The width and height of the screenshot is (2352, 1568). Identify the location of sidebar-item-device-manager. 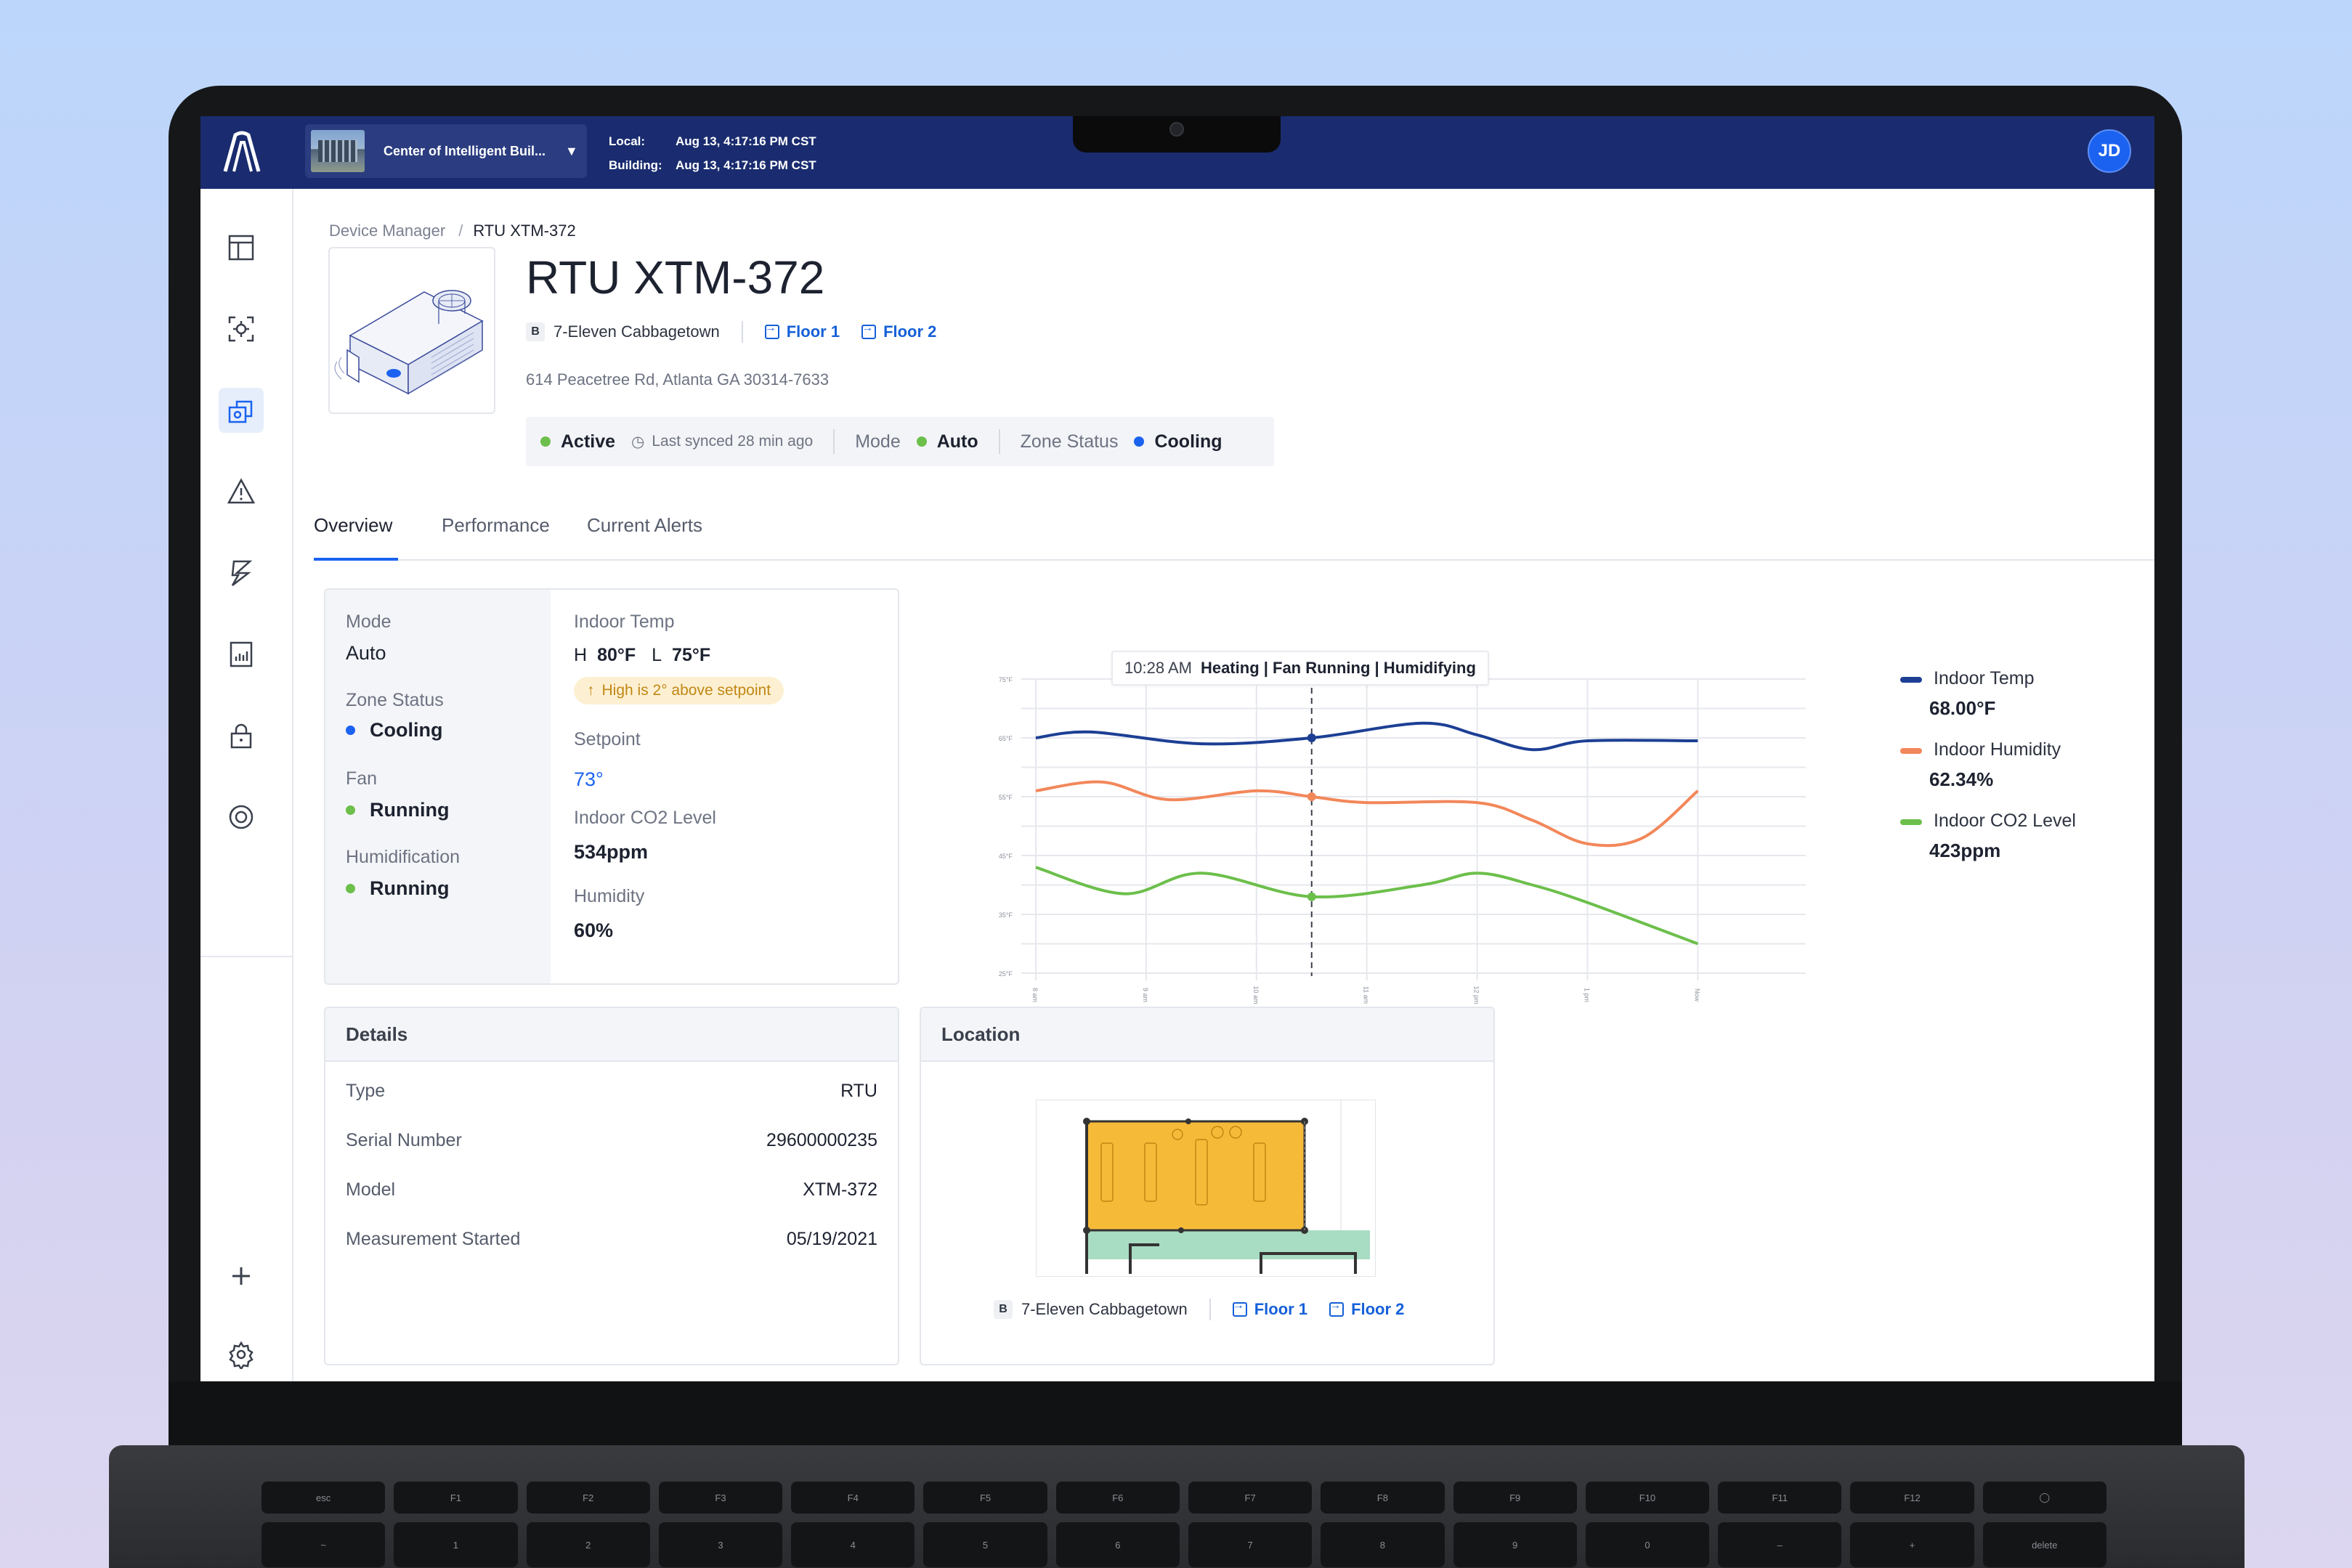
(241, 410).